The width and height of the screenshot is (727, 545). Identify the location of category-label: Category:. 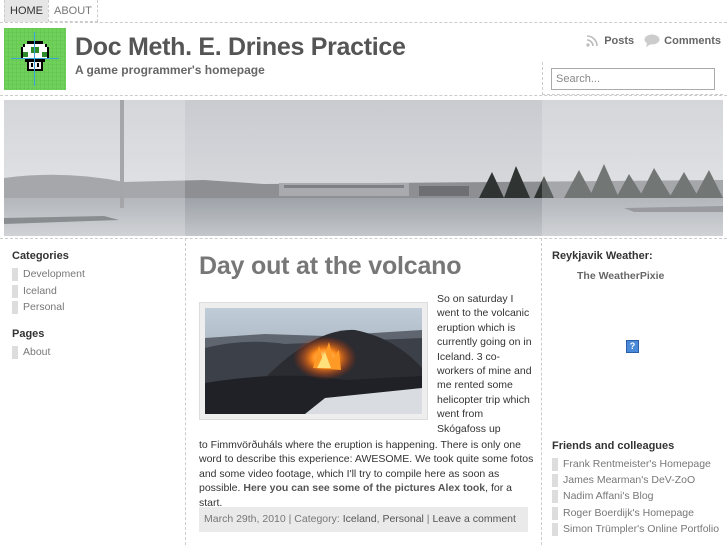
(318, 519).